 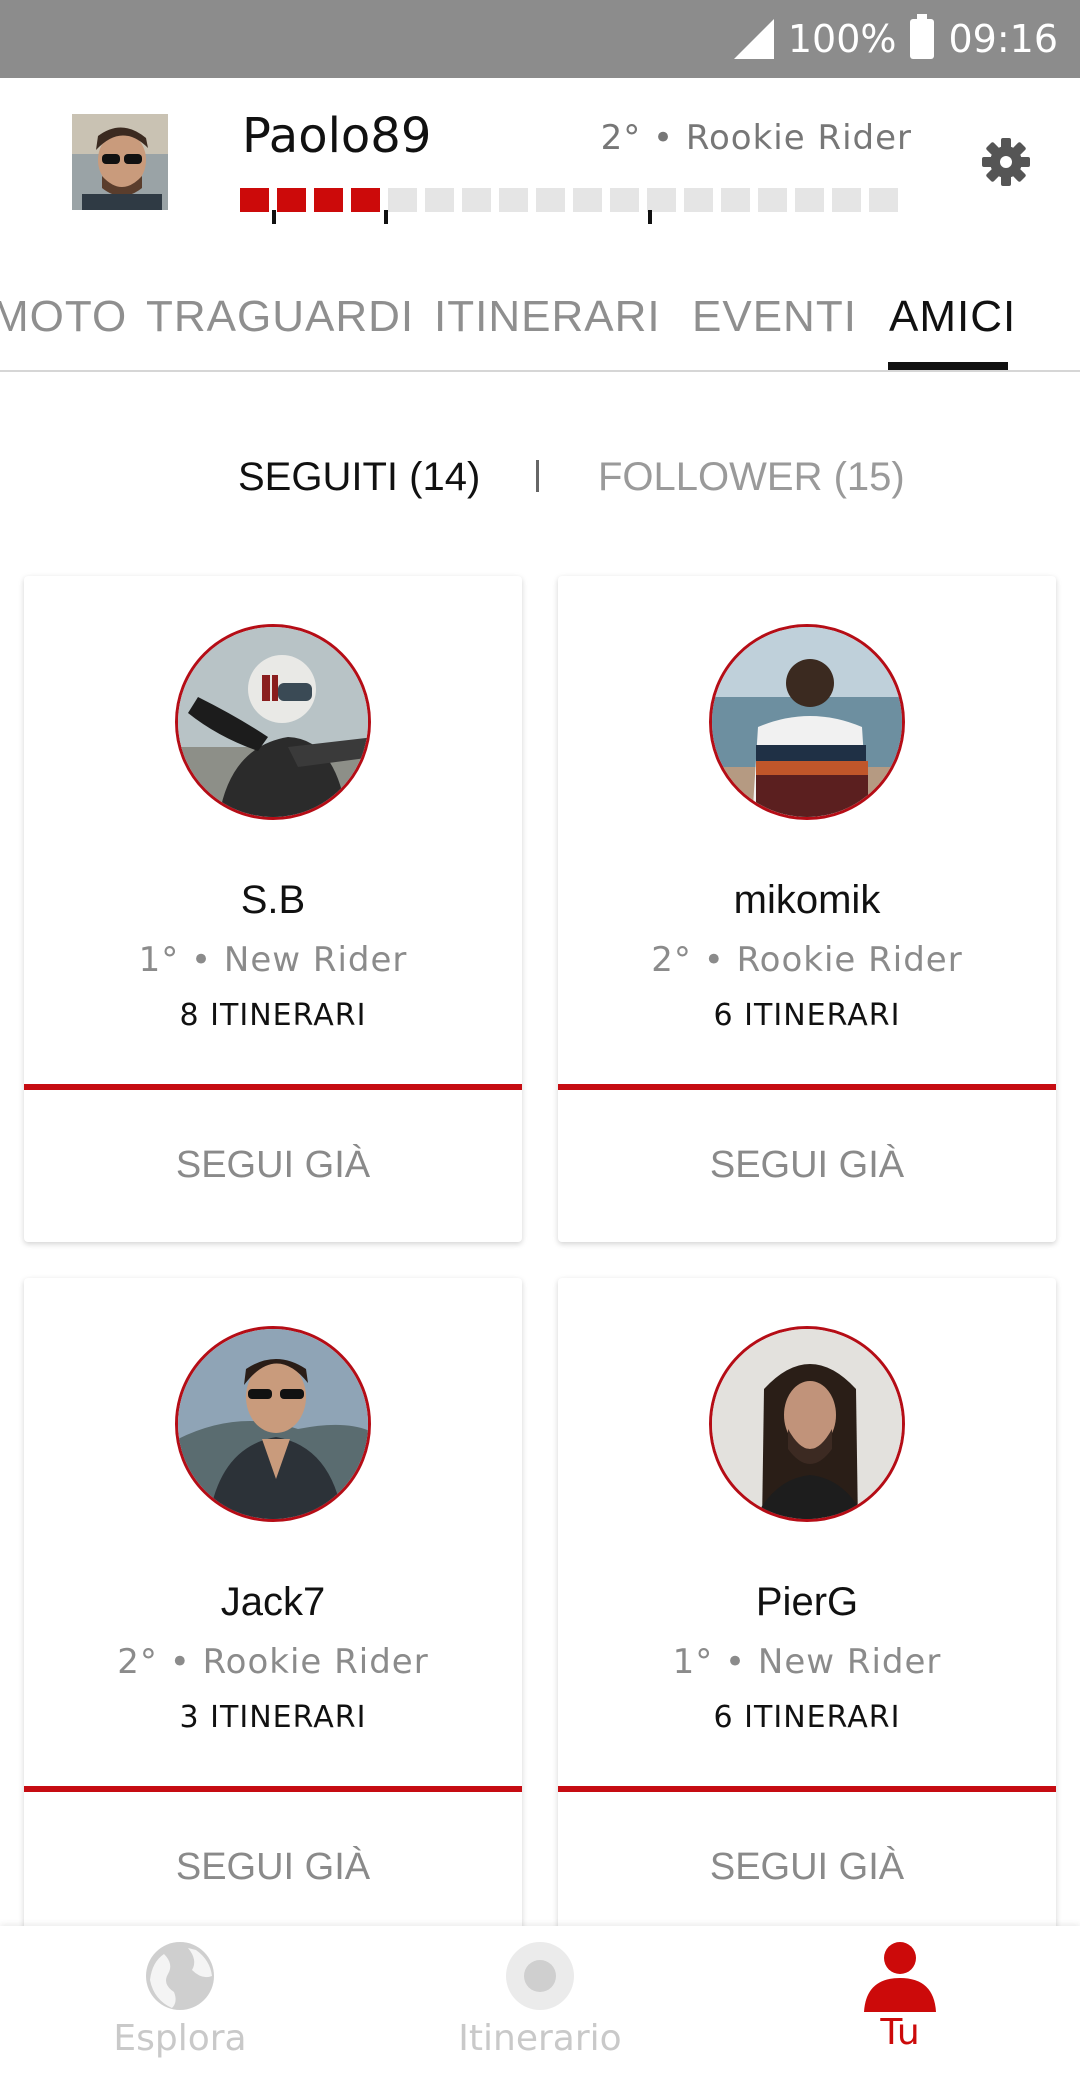 I want to click on friend-name: mikomik, so click(x=807, y=900).